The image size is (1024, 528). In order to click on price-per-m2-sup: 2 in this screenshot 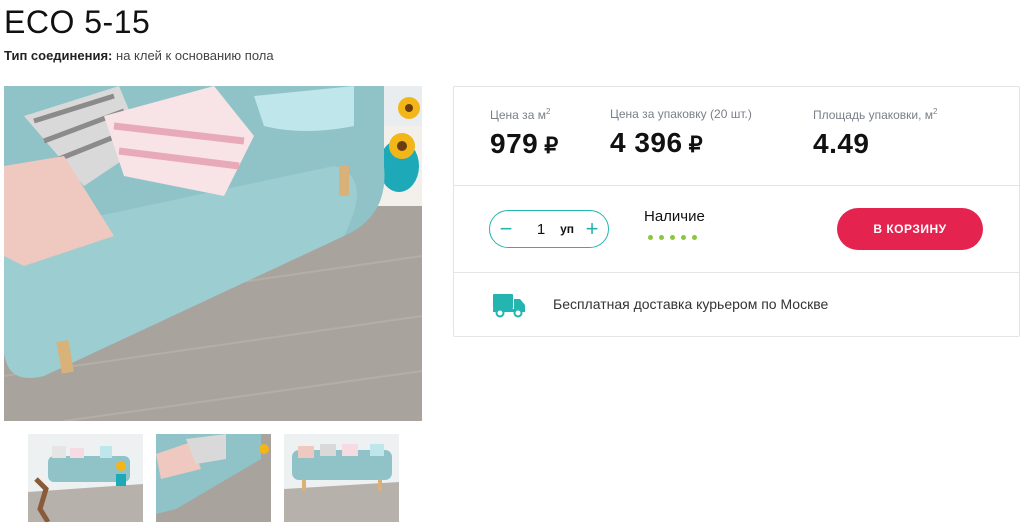, I will do `click(548, 111)`.